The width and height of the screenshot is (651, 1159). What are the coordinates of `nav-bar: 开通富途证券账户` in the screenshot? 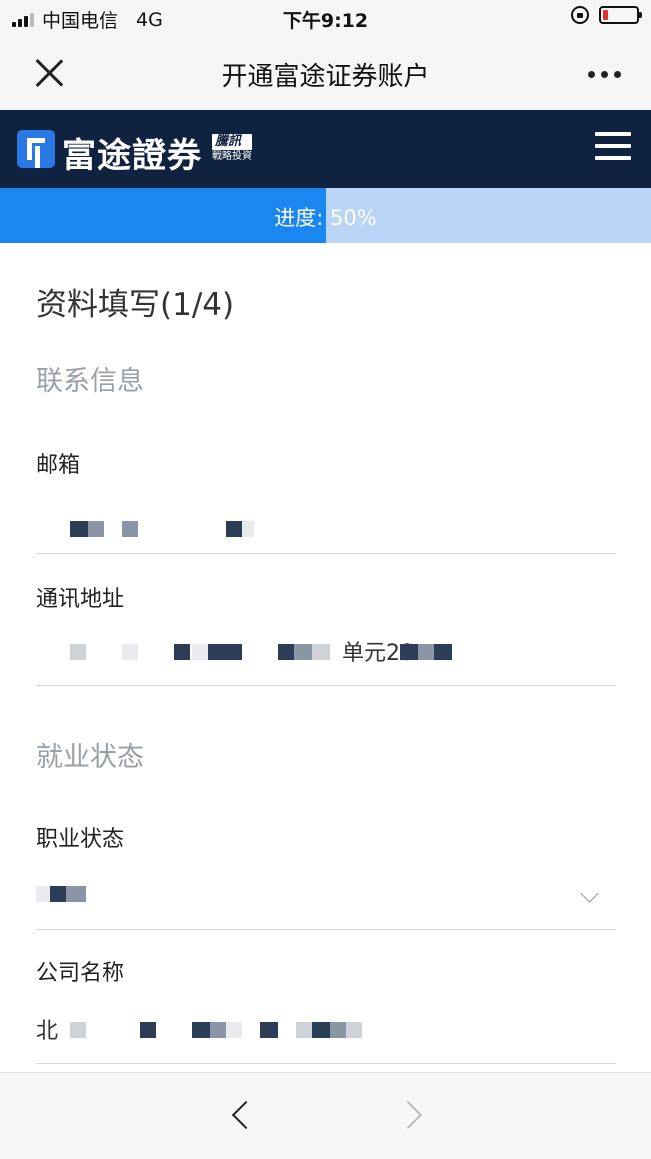 It's located at (325, 73).